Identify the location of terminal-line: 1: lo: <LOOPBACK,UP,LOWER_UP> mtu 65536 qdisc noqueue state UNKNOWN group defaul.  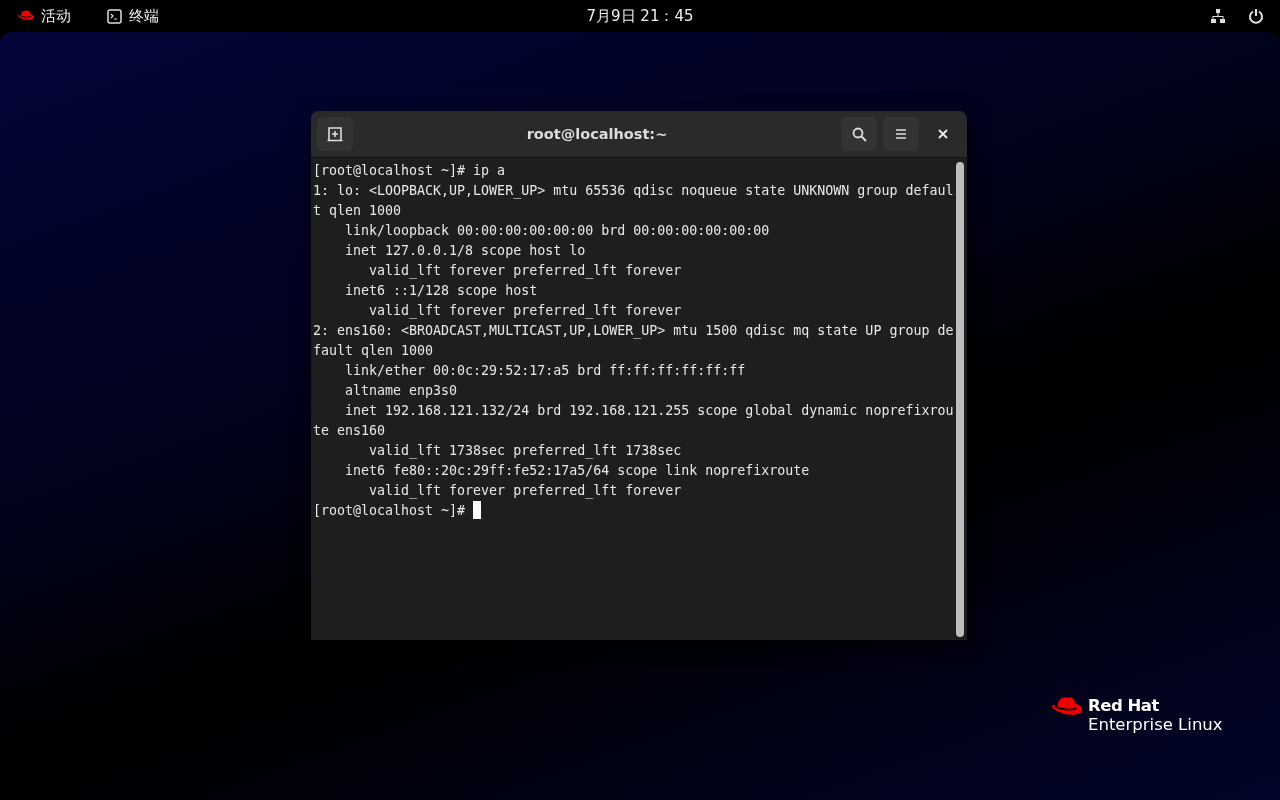
(633, 190).